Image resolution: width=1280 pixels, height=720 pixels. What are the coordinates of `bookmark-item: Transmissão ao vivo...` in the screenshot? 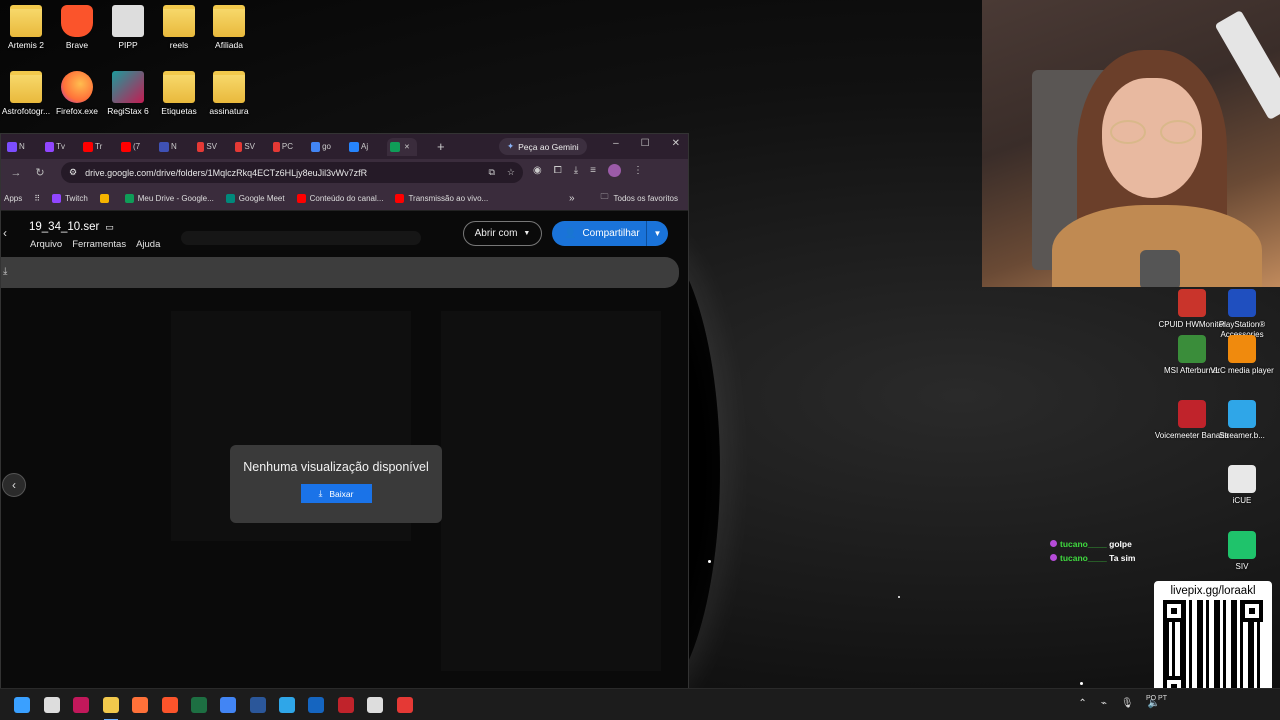 It's located at (441, 198).